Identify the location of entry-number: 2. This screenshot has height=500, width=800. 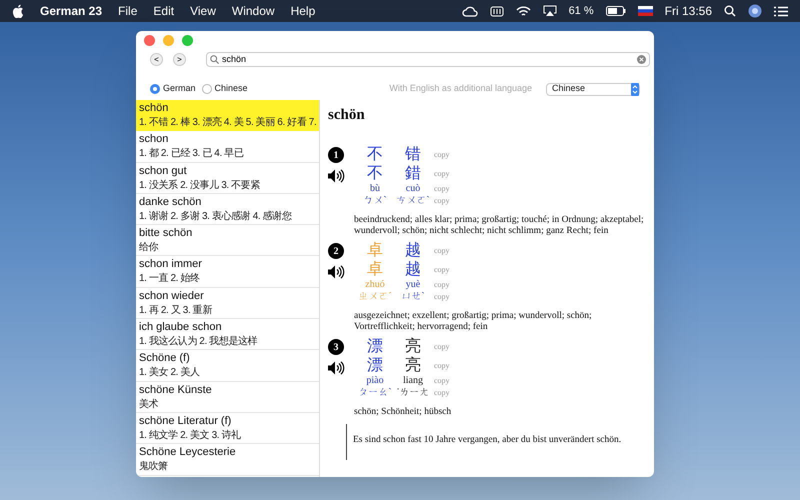
(336, 251).